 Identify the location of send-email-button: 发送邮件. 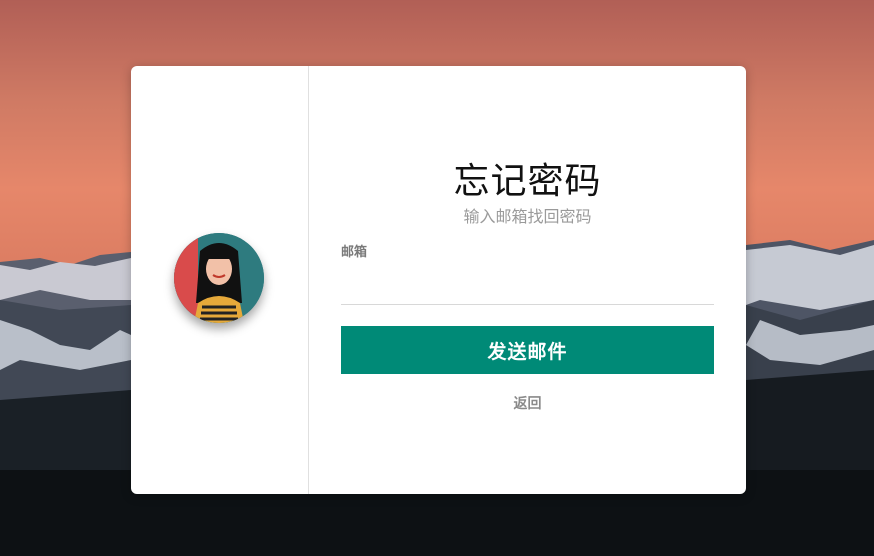
(527, 350).